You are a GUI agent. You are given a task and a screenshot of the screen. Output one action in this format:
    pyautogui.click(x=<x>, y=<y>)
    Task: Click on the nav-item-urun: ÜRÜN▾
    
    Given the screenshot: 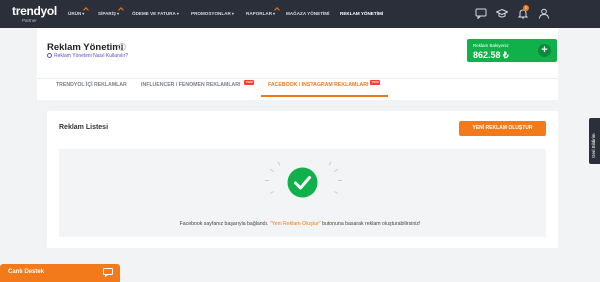 What is the action you would take?
    pyautogui.click(x=79, y=14)
    